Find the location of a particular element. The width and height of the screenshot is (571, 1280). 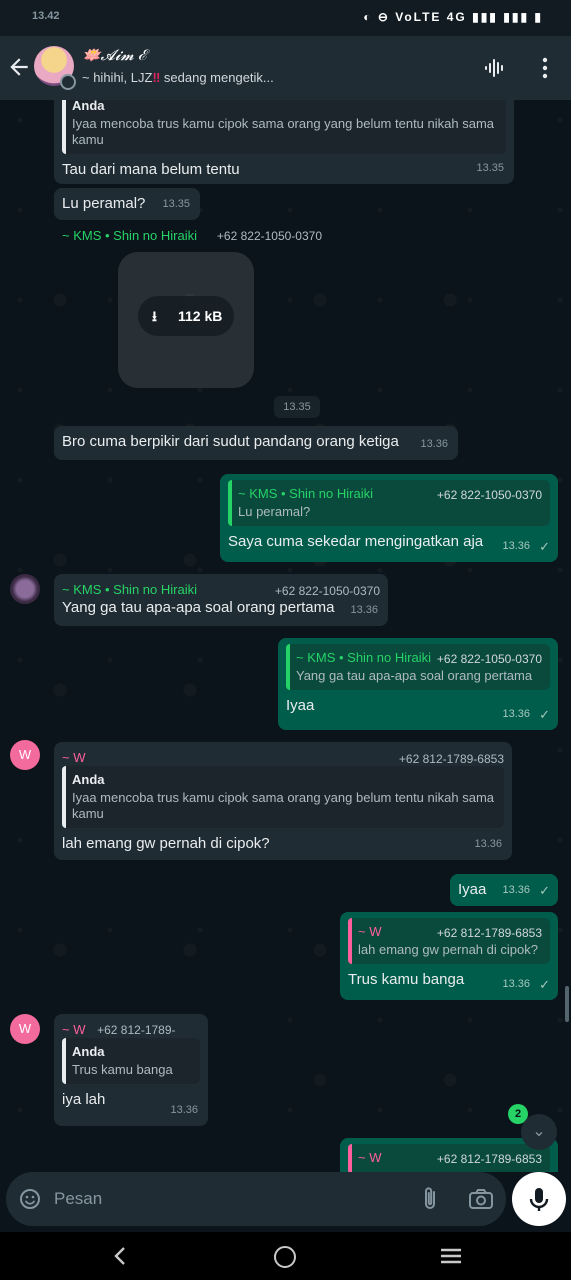

file-size: 112 kB is located at coordinates (200, 316).